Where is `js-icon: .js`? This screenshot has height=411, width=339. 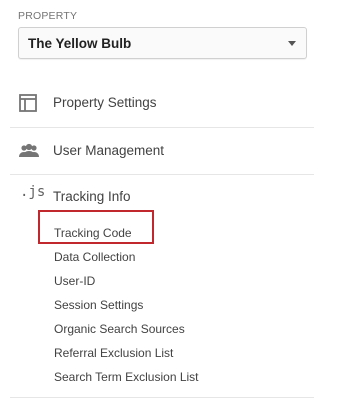
js-icon: .js is located at coordinates (33, 192).